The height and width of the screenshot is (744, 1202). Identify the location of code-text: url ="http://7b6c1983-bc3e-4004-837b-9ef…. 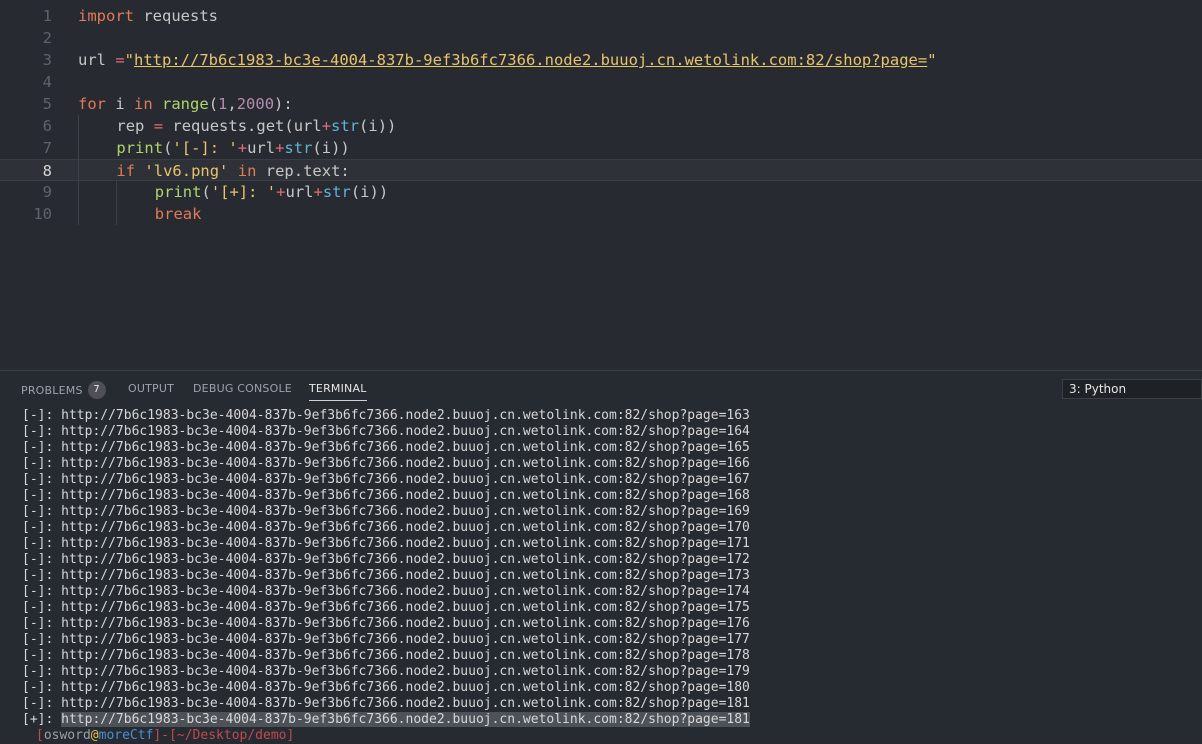
(507, 60).